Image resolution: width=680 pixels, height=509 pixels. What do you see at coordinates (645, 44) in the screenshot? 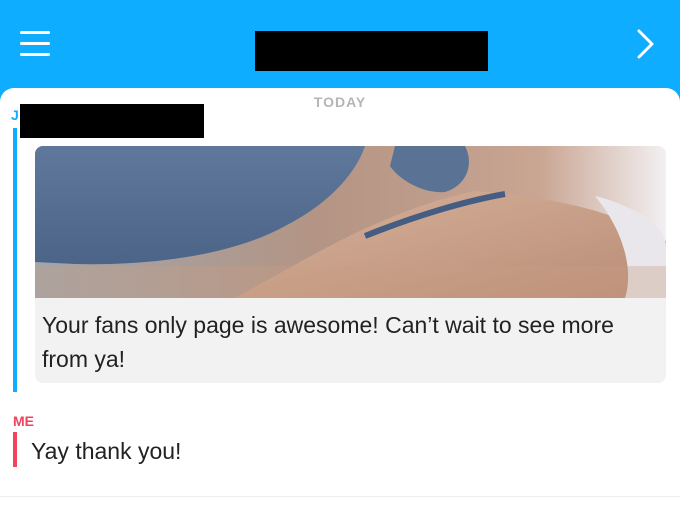
I see `chevron-right-icon` at bounding box center [645, 44].